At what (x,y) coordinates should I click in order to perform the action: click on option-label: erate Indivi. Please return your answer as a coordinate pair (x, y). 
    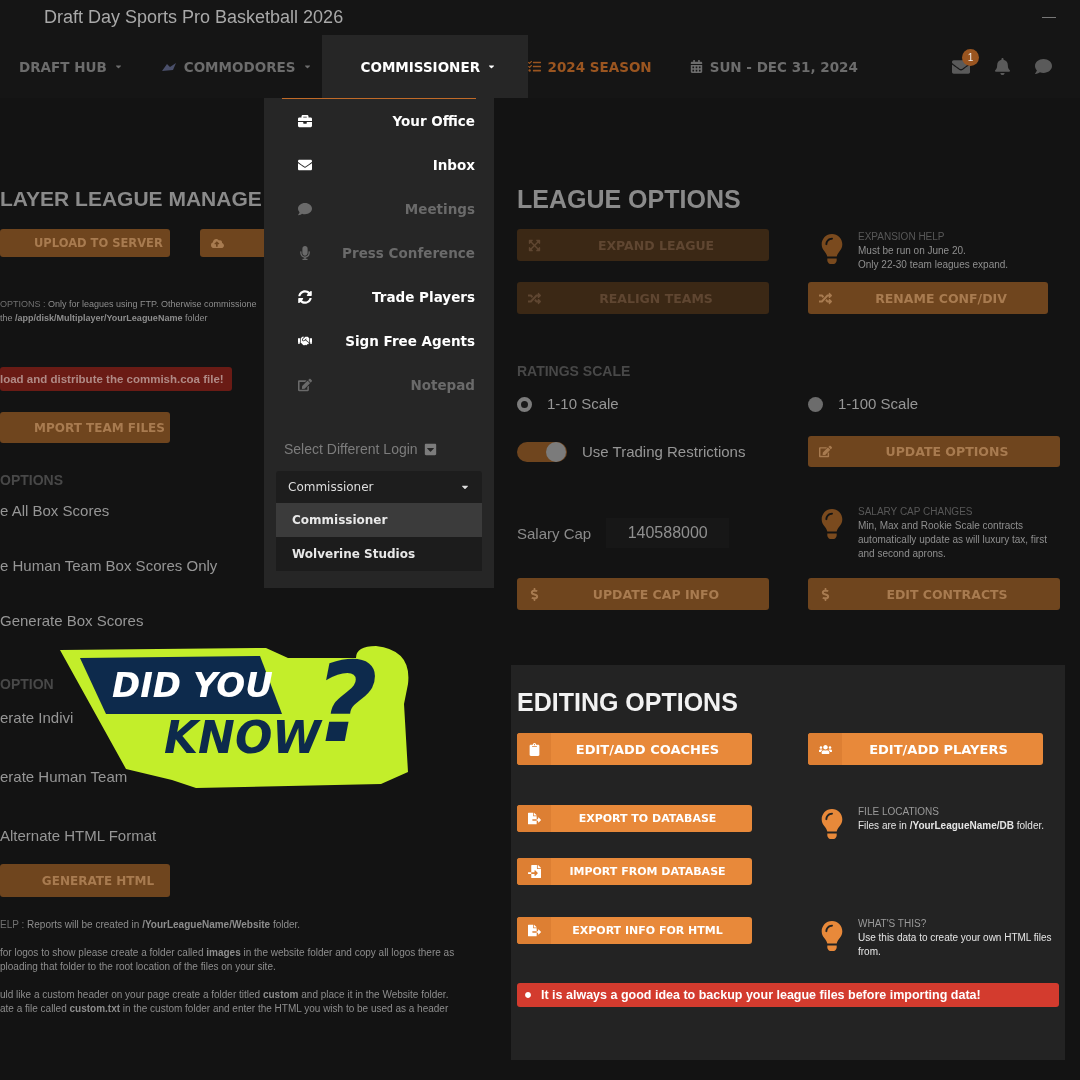
    Looking at the image, I should click on (37, 718).